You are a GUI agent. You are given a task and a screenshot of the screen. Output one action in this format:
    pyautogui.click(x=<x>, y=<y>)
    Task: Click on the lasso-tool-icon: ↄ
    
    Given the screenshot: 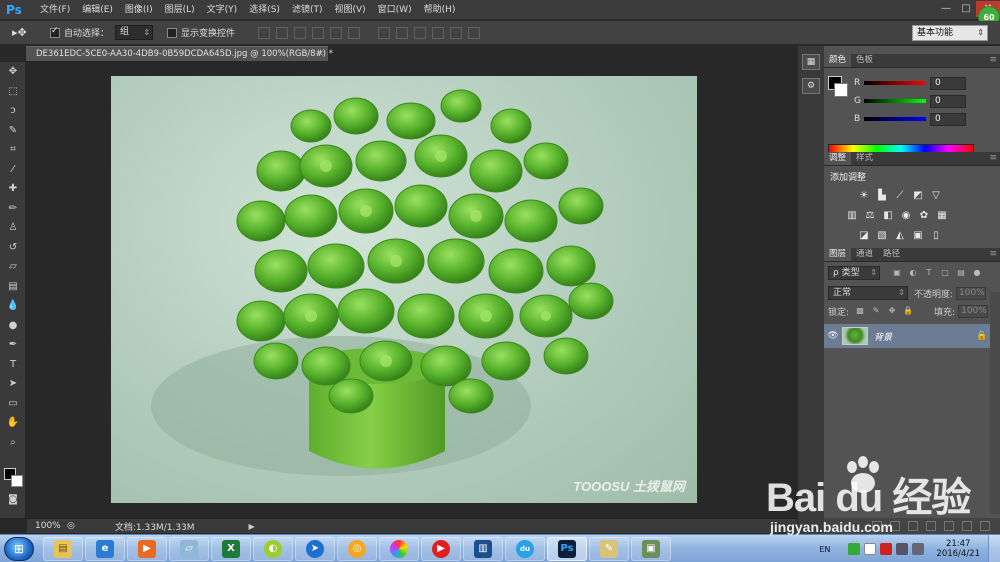 What is the action you would take?
    pyautogui.click(x=13, y=111)
    